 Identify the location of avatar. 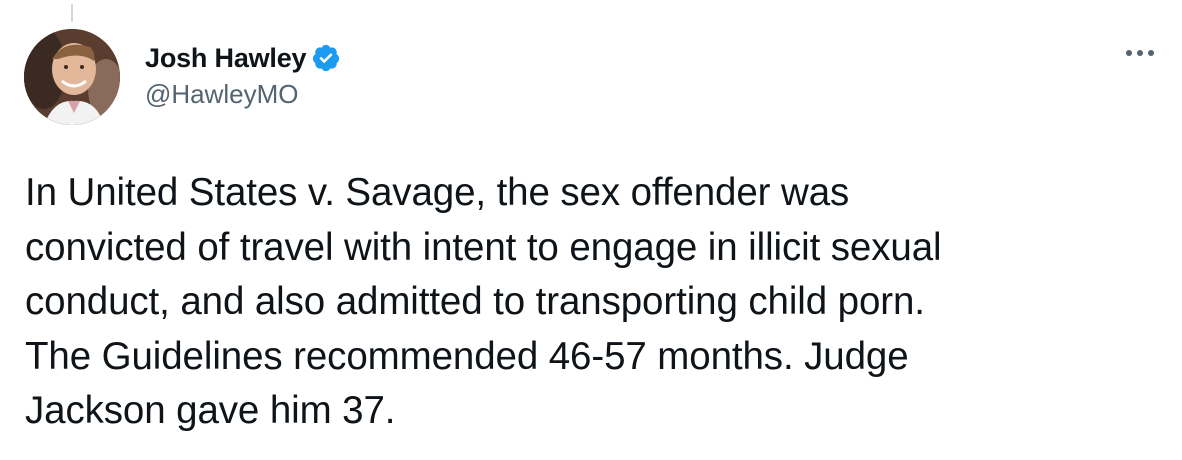
(72, 77).